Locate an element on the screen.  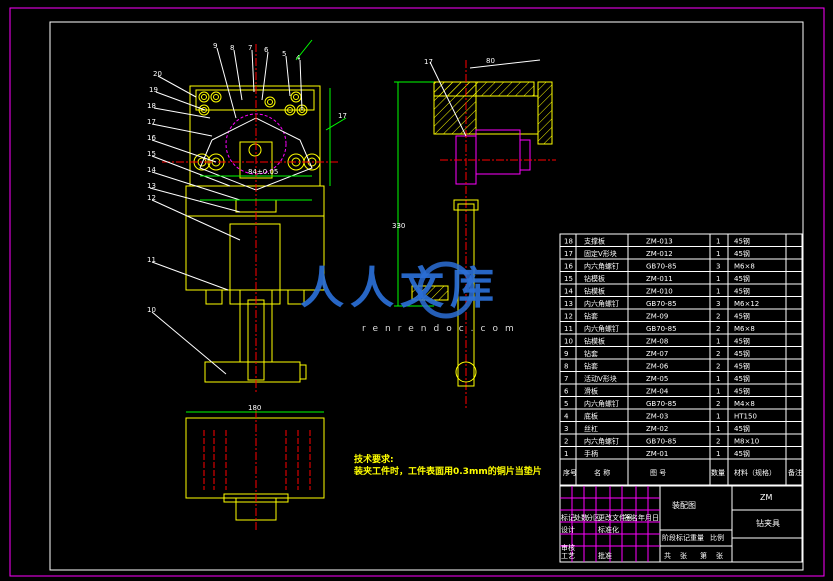
bom-cell-code: ZM-010 is located at coordinates (659, 292).